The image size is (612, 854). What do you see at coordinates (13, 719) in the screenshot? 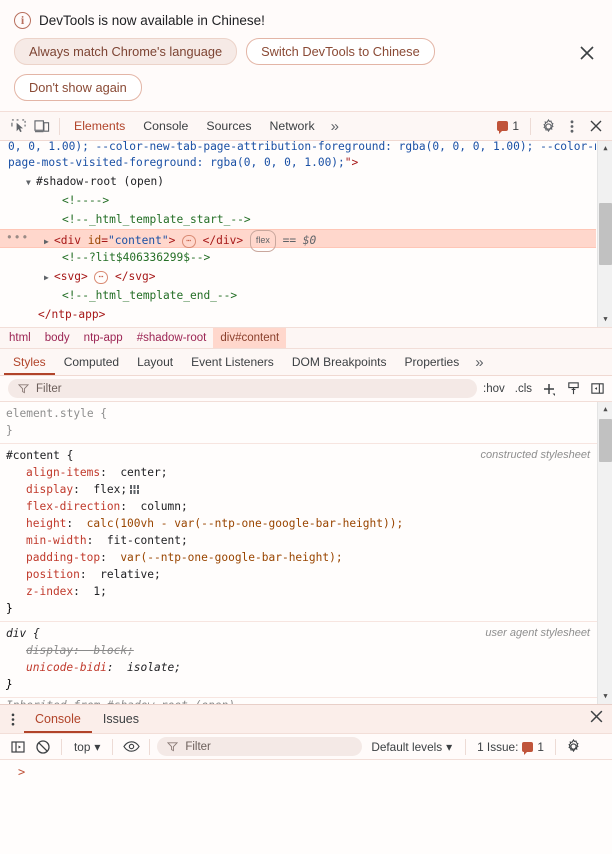
I see `drawer-kebab-menu-icon` at bounding box center [13, 719].